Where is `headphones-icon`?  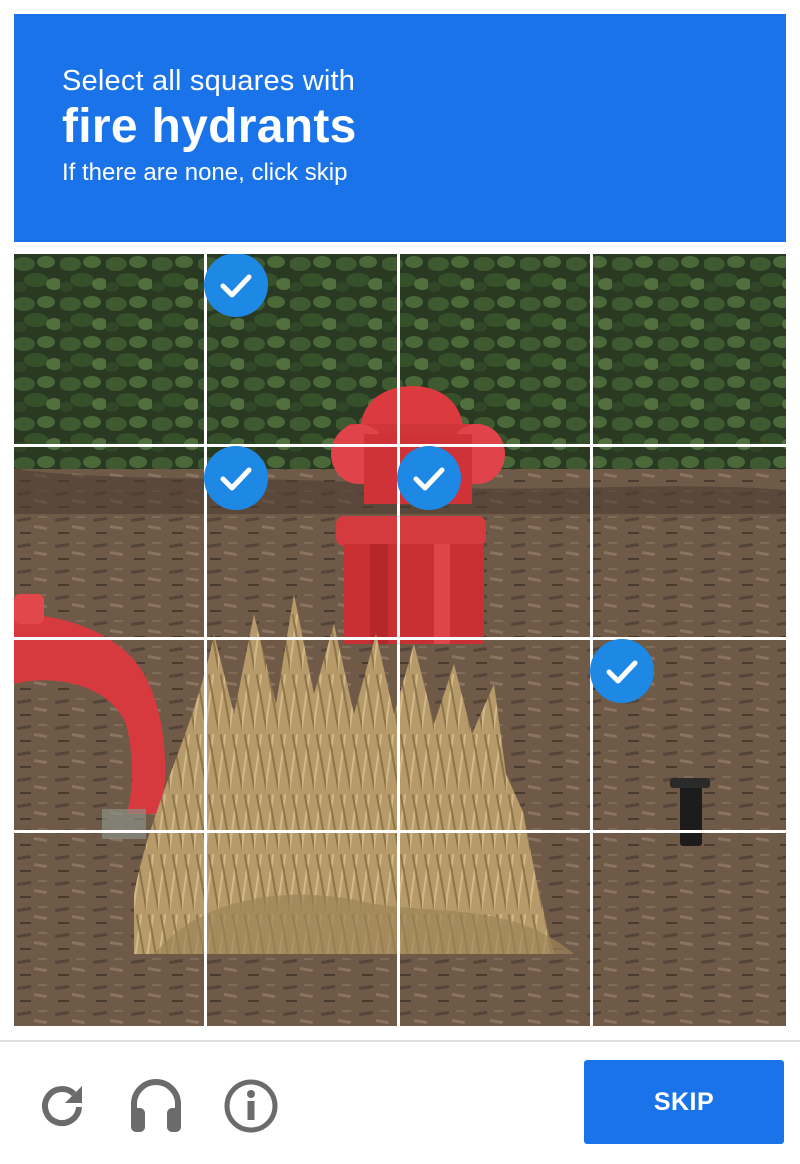
headphones-icon is located at coordinates (156, 1105).